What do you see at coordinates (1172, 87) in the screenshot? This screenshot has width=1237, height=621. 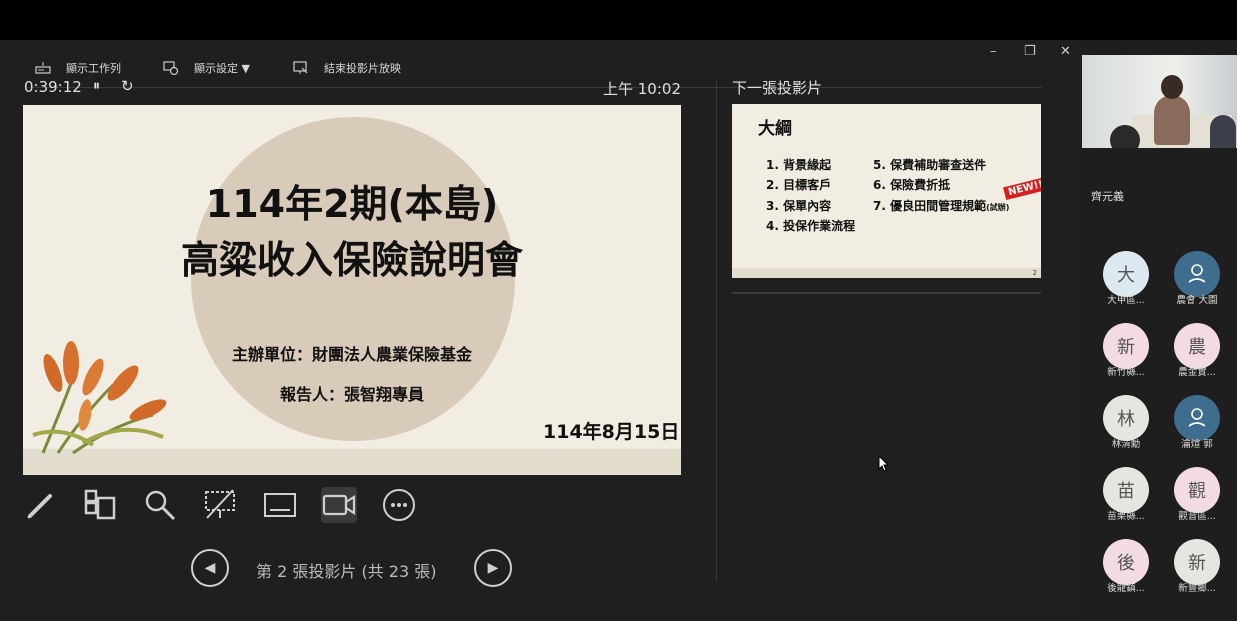 I see `video-person-head` at bounding box center [1172, 87].